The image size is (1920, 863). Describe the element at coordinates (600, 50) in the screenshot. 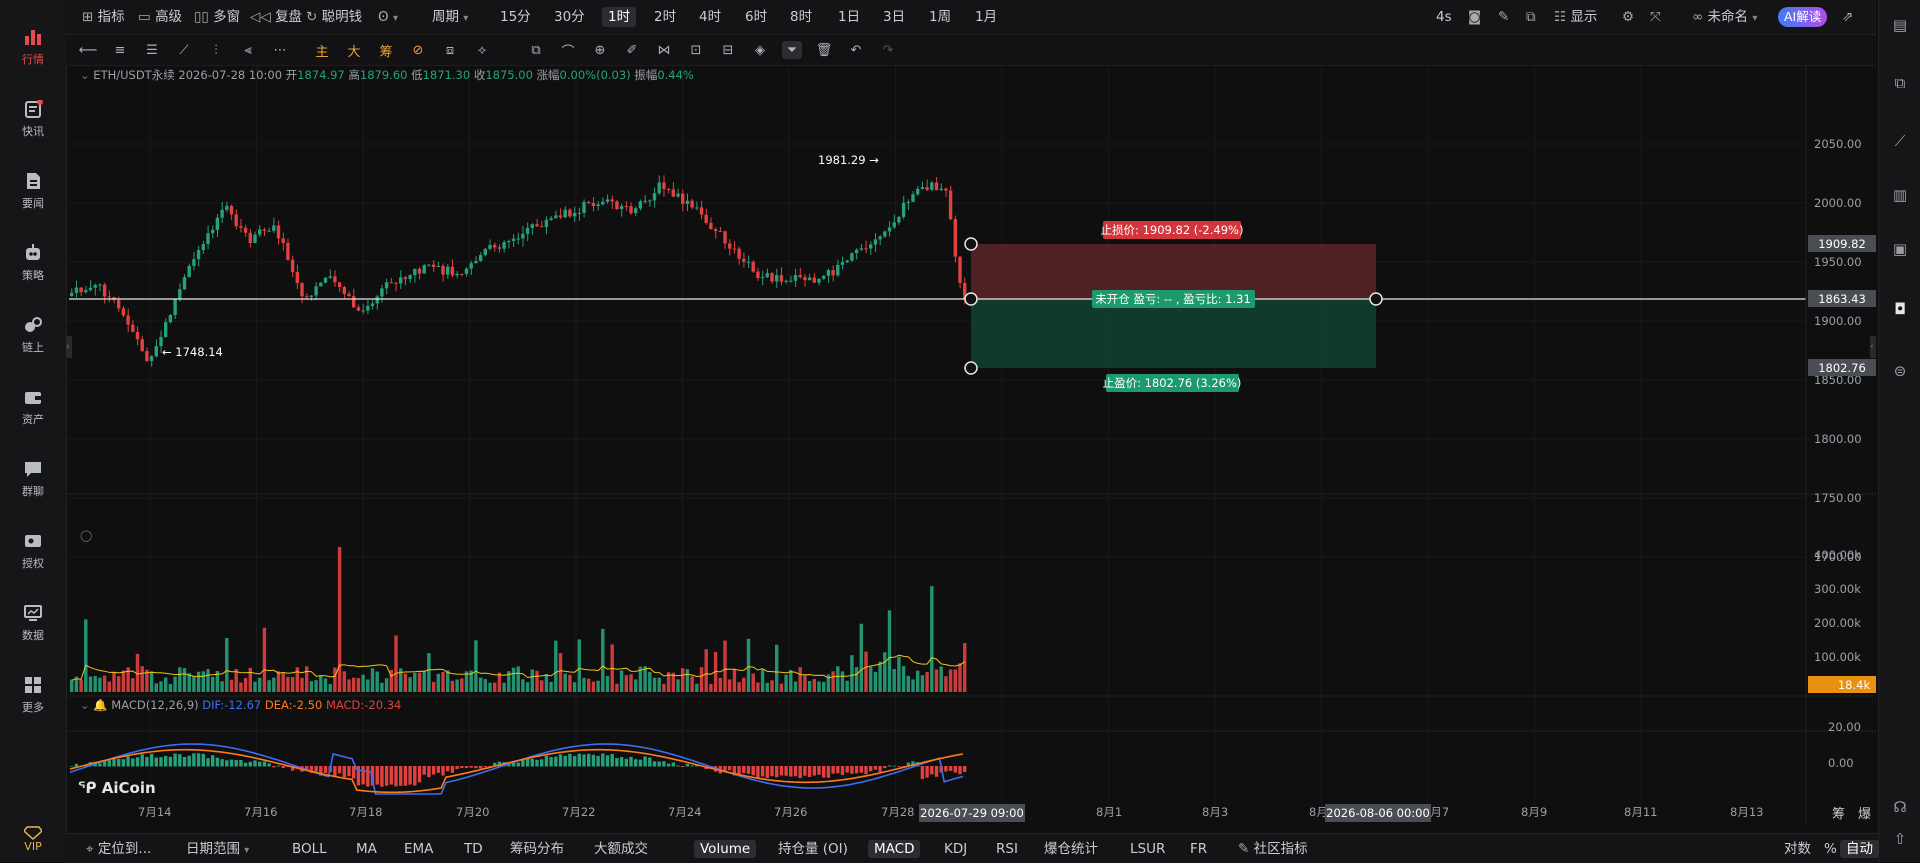

I see `zoom-in-icon: ⊕` at that location.